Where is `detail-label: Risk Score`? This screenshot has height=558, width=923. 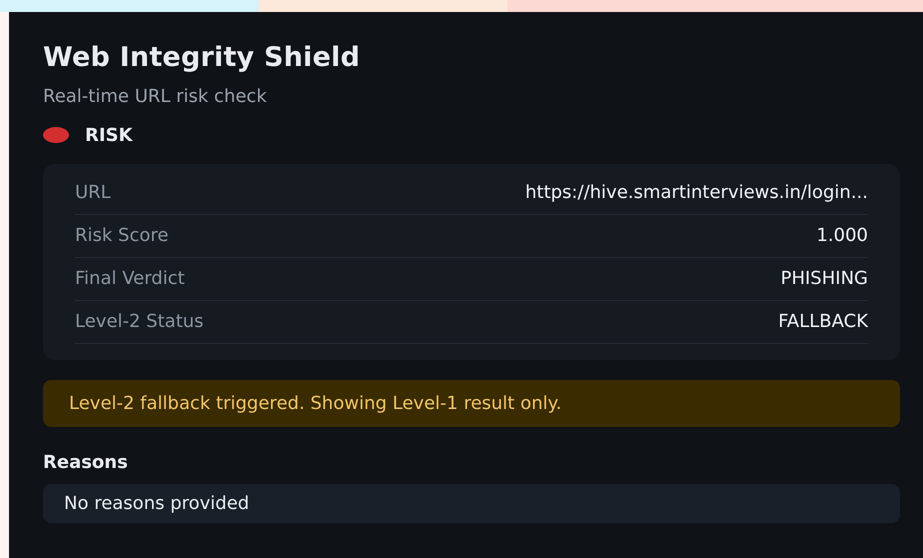
detail-label: Risk Score is located at coordinates (121, 236).